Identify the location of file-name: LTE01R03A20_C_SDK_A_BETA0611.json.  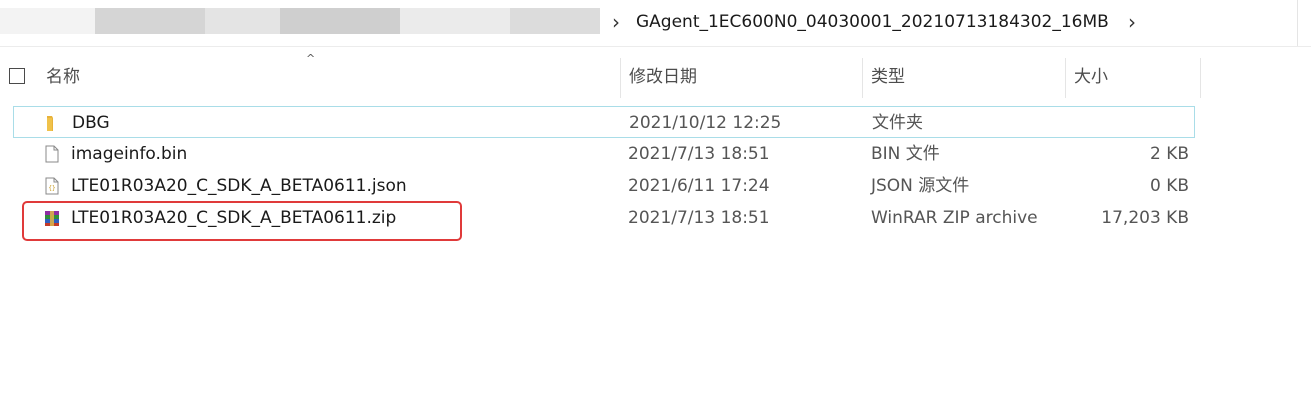
(239, 186).